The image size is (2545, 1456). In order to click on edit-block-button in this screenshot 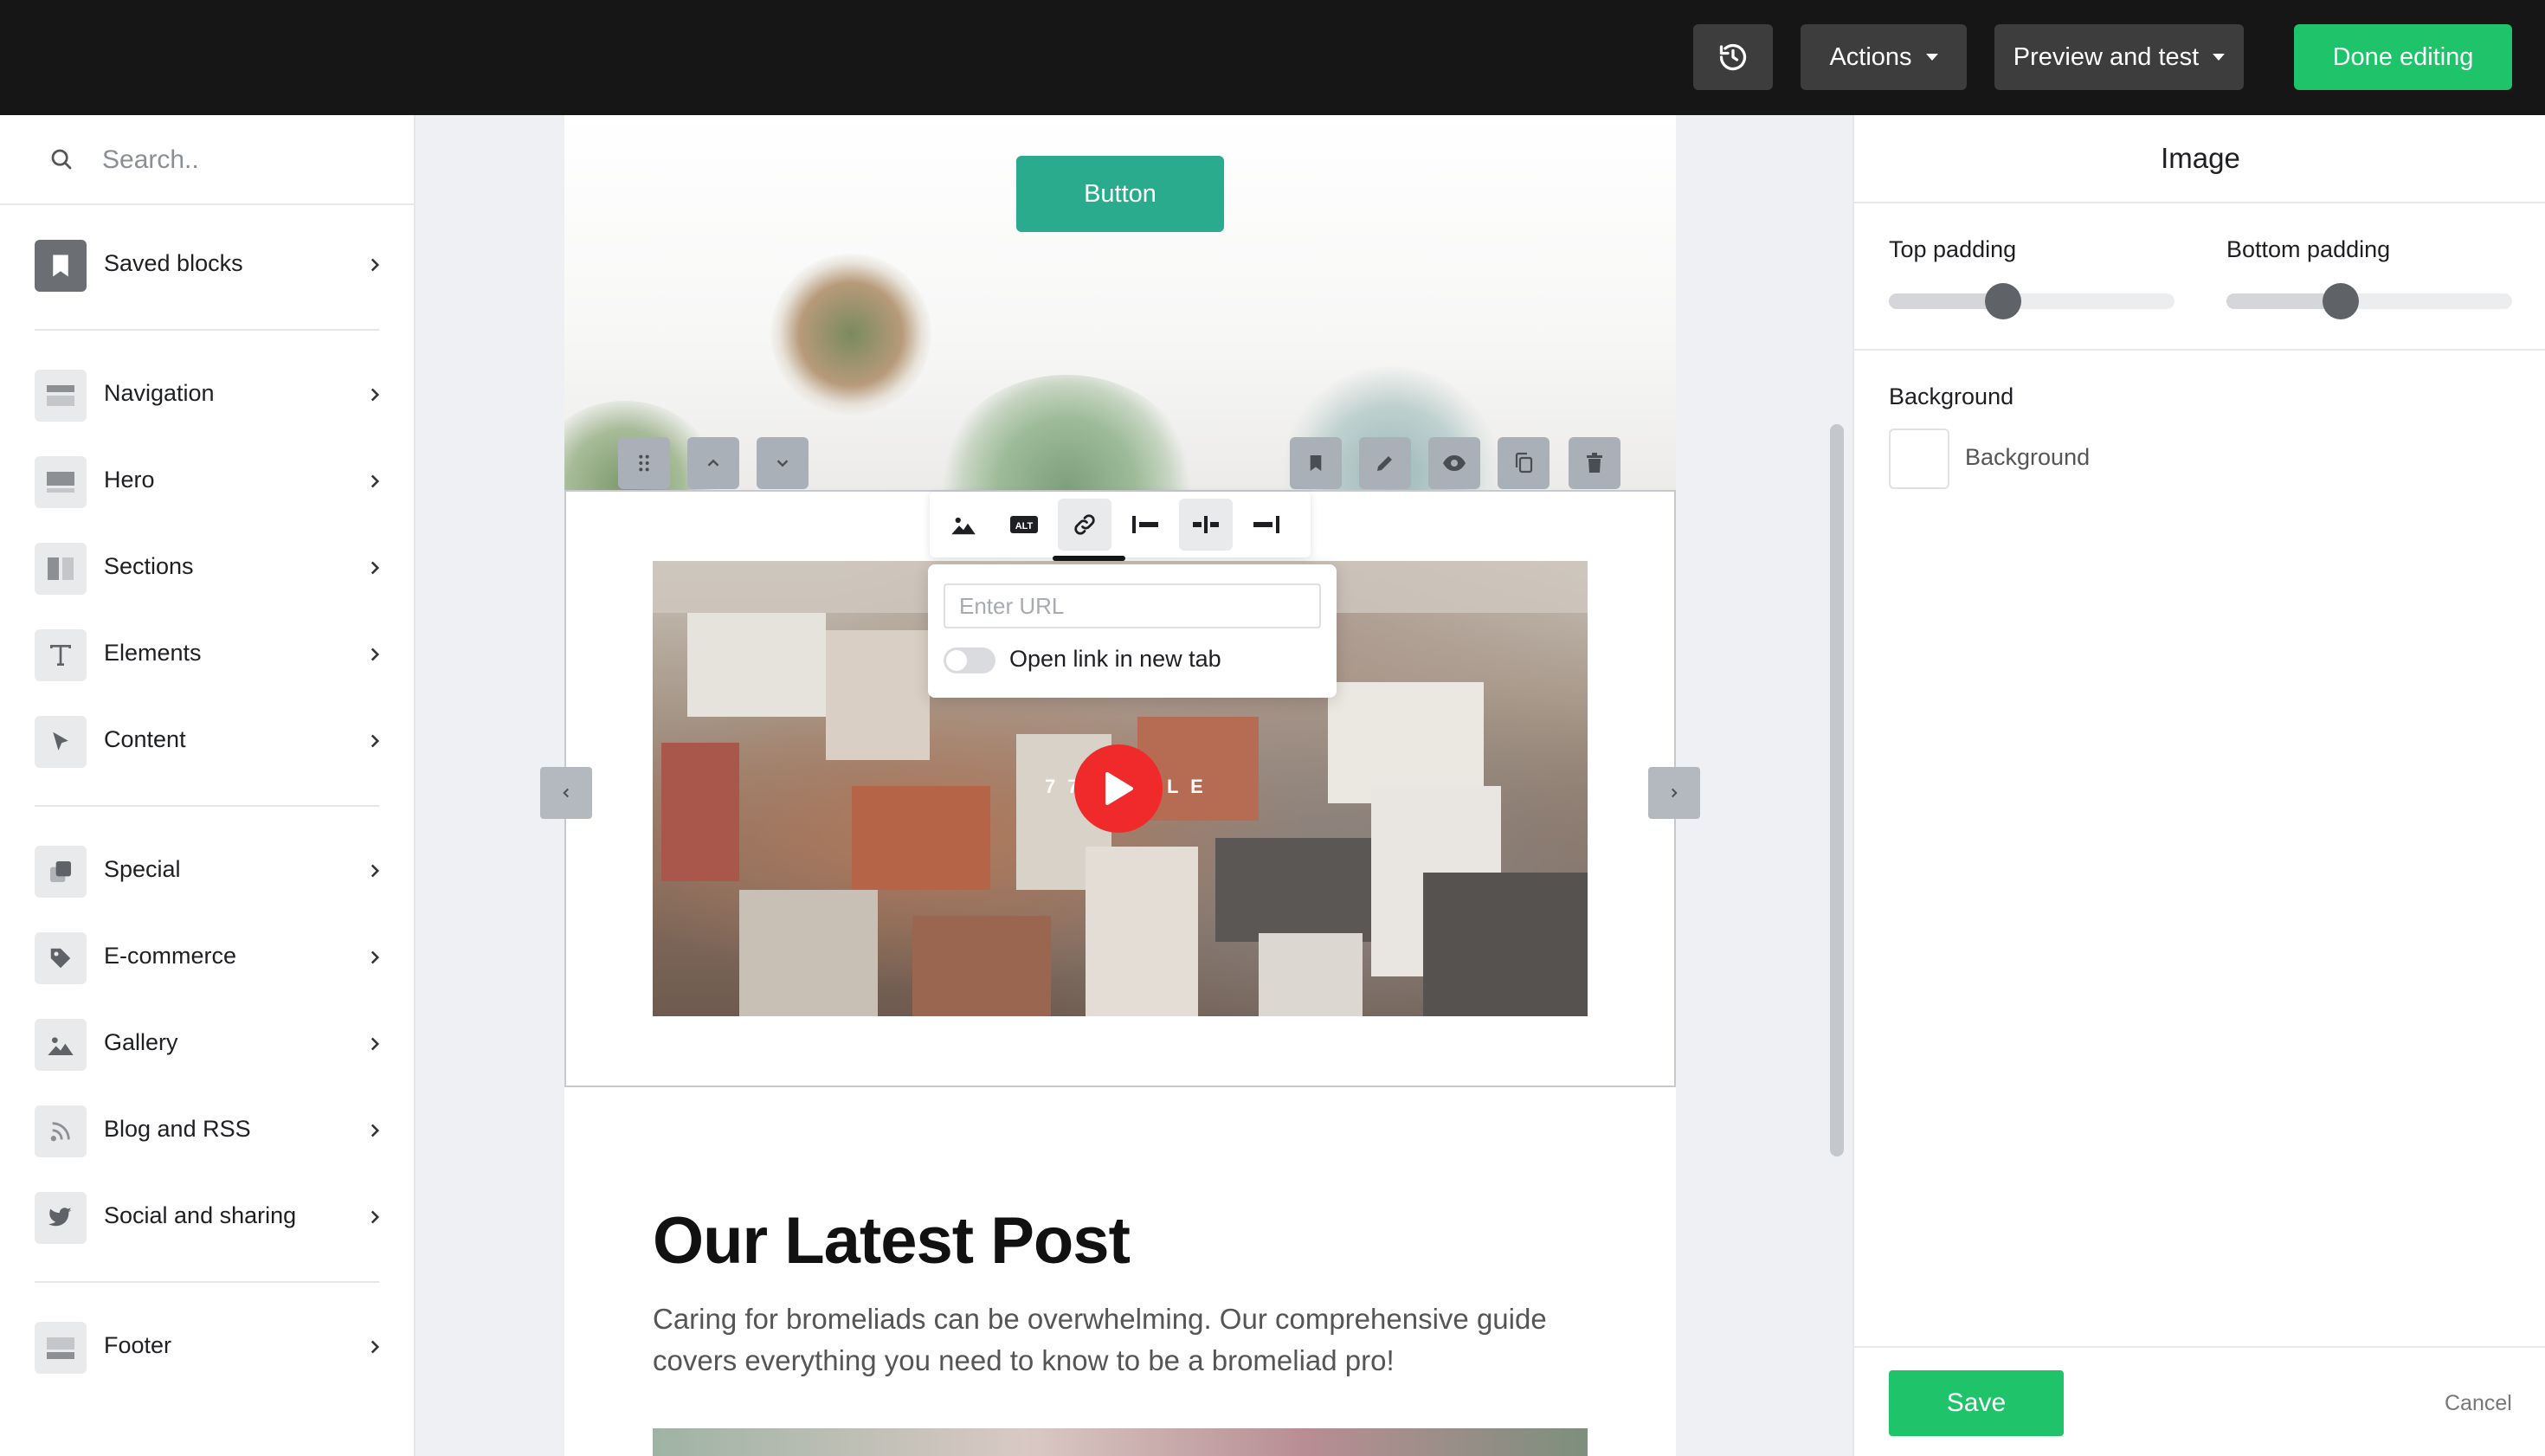, I will do `click(1385, 463)`.